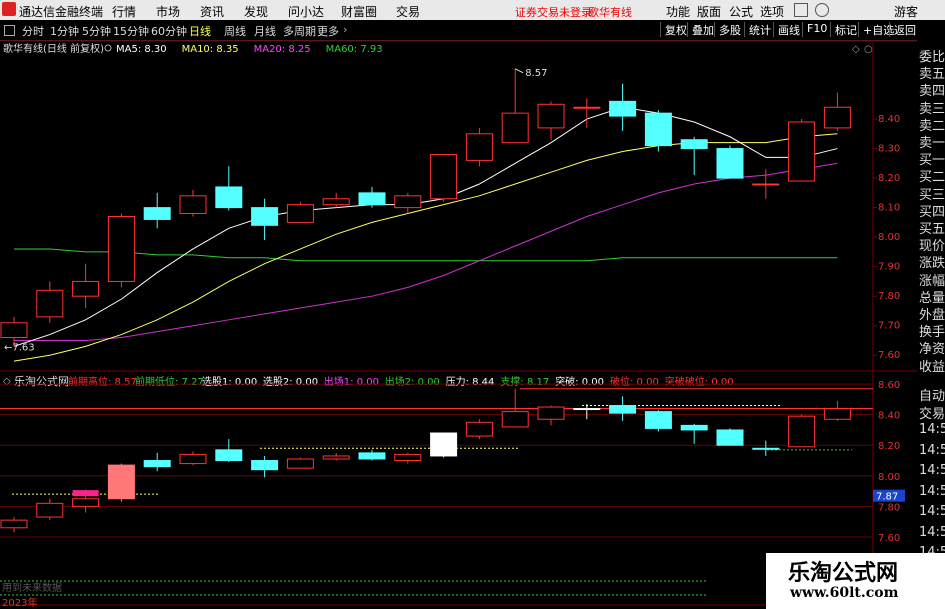 This screenshot has height=609, width=945. Describe the element at coordinates (902, 29) in the screenshot. I see `back-button: 返回` at that location.